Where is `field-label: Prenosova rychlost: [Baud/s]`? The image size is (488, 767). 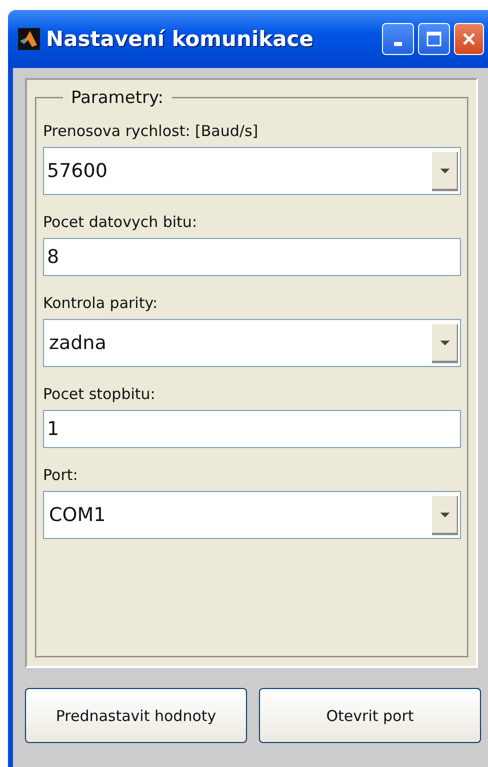 field-label: Prenosova rychlost: [Baud/s] is located at coordinates (151, 131).